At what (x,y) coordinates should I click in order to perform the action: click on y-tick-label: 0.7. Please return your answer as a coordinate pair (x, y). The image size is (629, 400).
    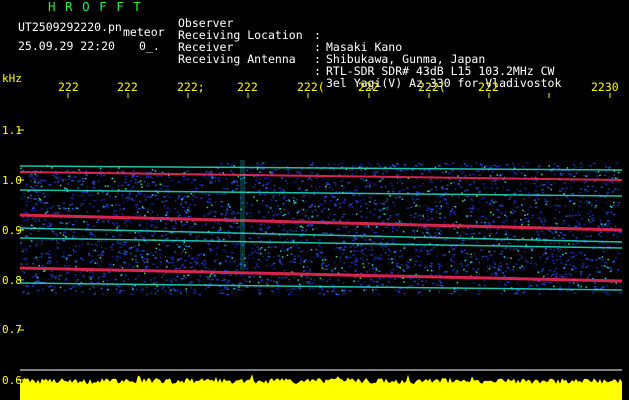
    Looking at the image, I should click on (12, 329).